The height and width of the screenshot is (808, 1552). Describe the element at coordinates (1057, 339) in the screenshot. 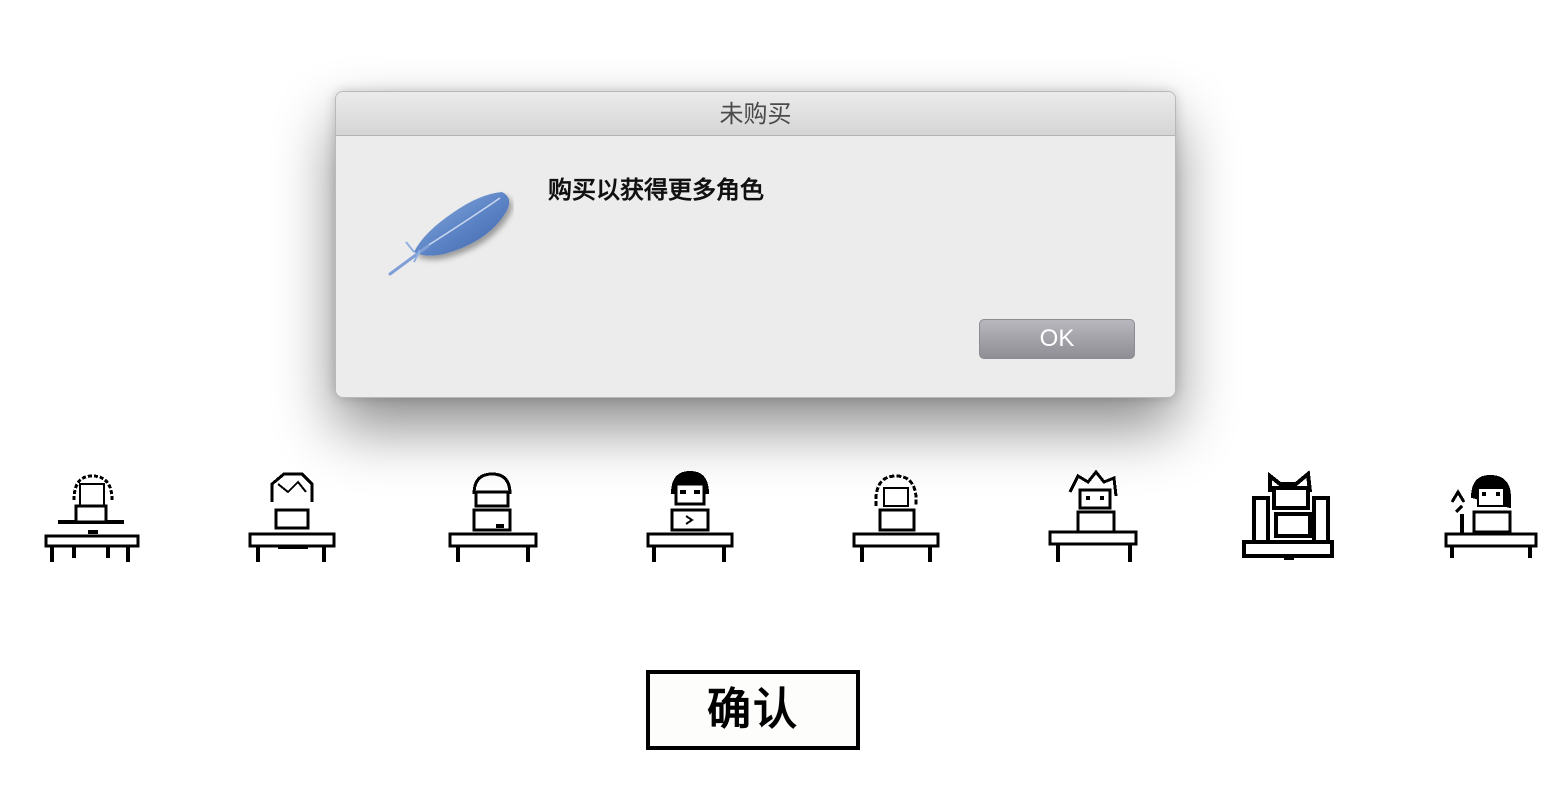

I see `ok-button: OK` at that location.